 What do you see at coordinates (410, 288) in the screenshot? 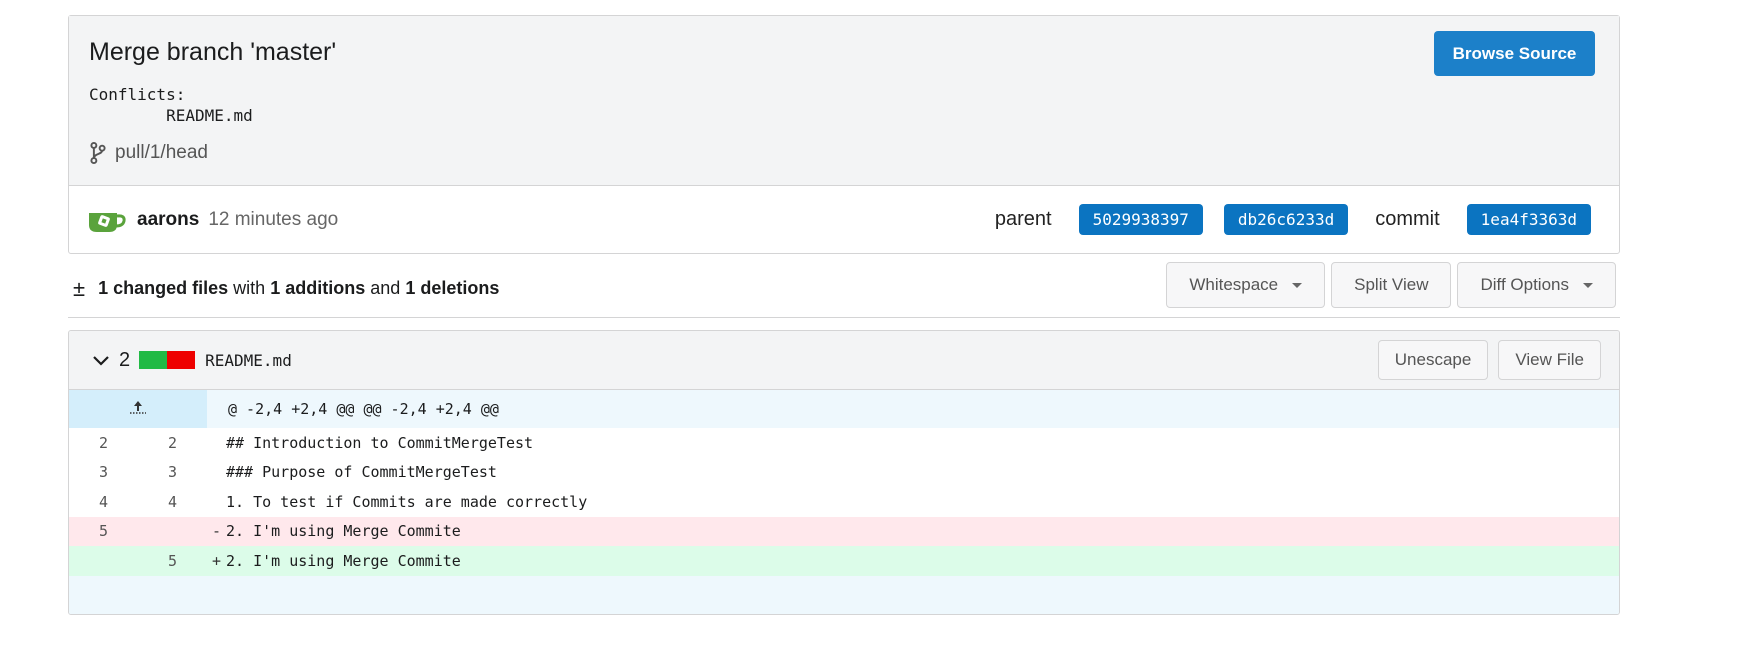
I see `deletions-count: 1` at bounding box center [410, 288].